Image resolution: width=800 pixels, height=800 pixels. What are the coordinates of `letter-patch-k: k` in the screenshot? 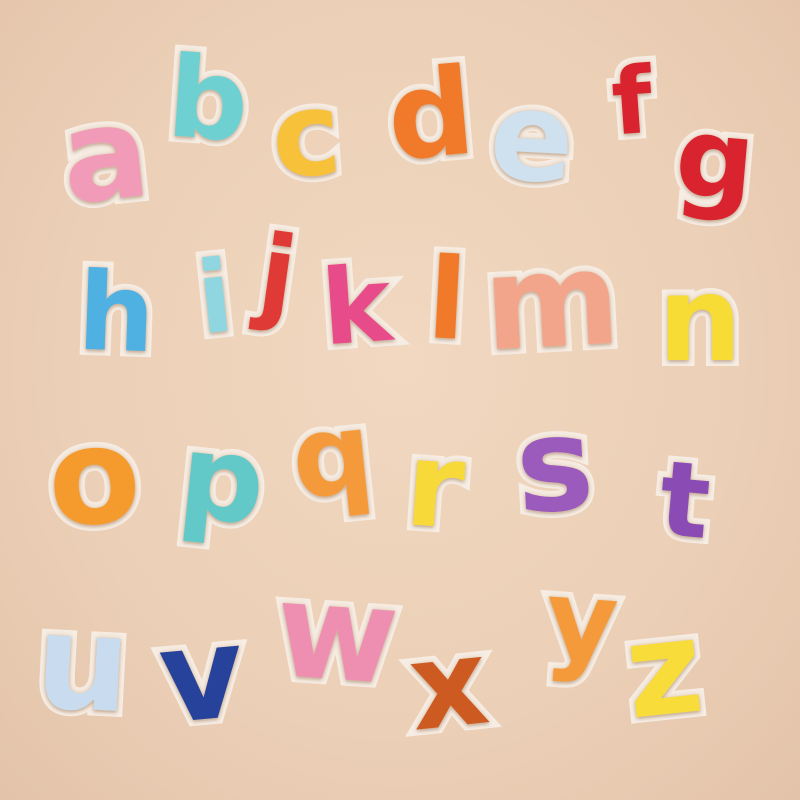 It's located at (357, 306).